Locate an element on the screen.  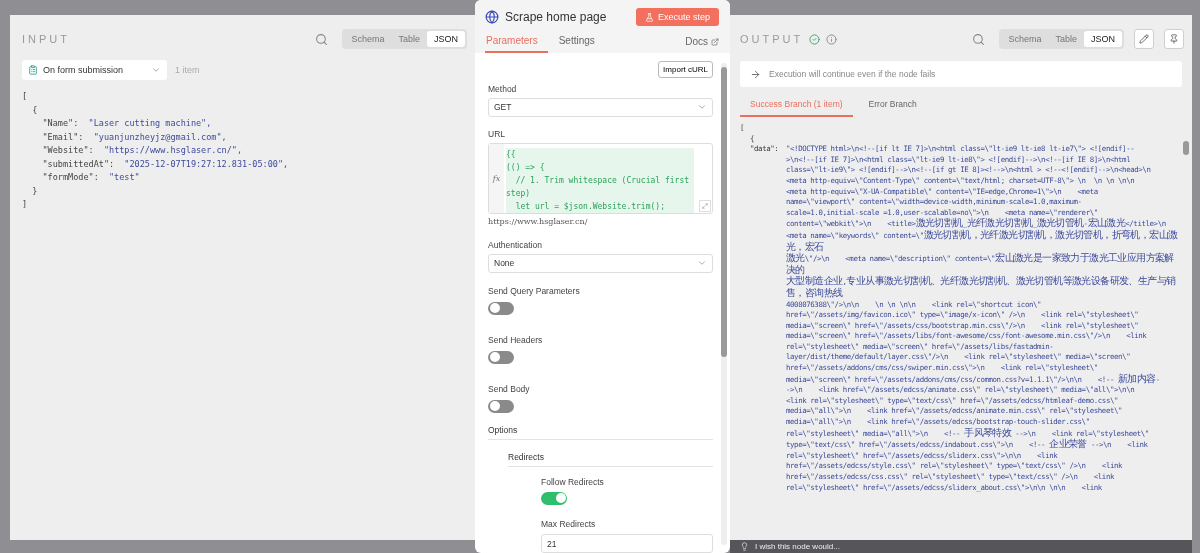
node-title: Scrape home page is located at coordinates (556, 17).